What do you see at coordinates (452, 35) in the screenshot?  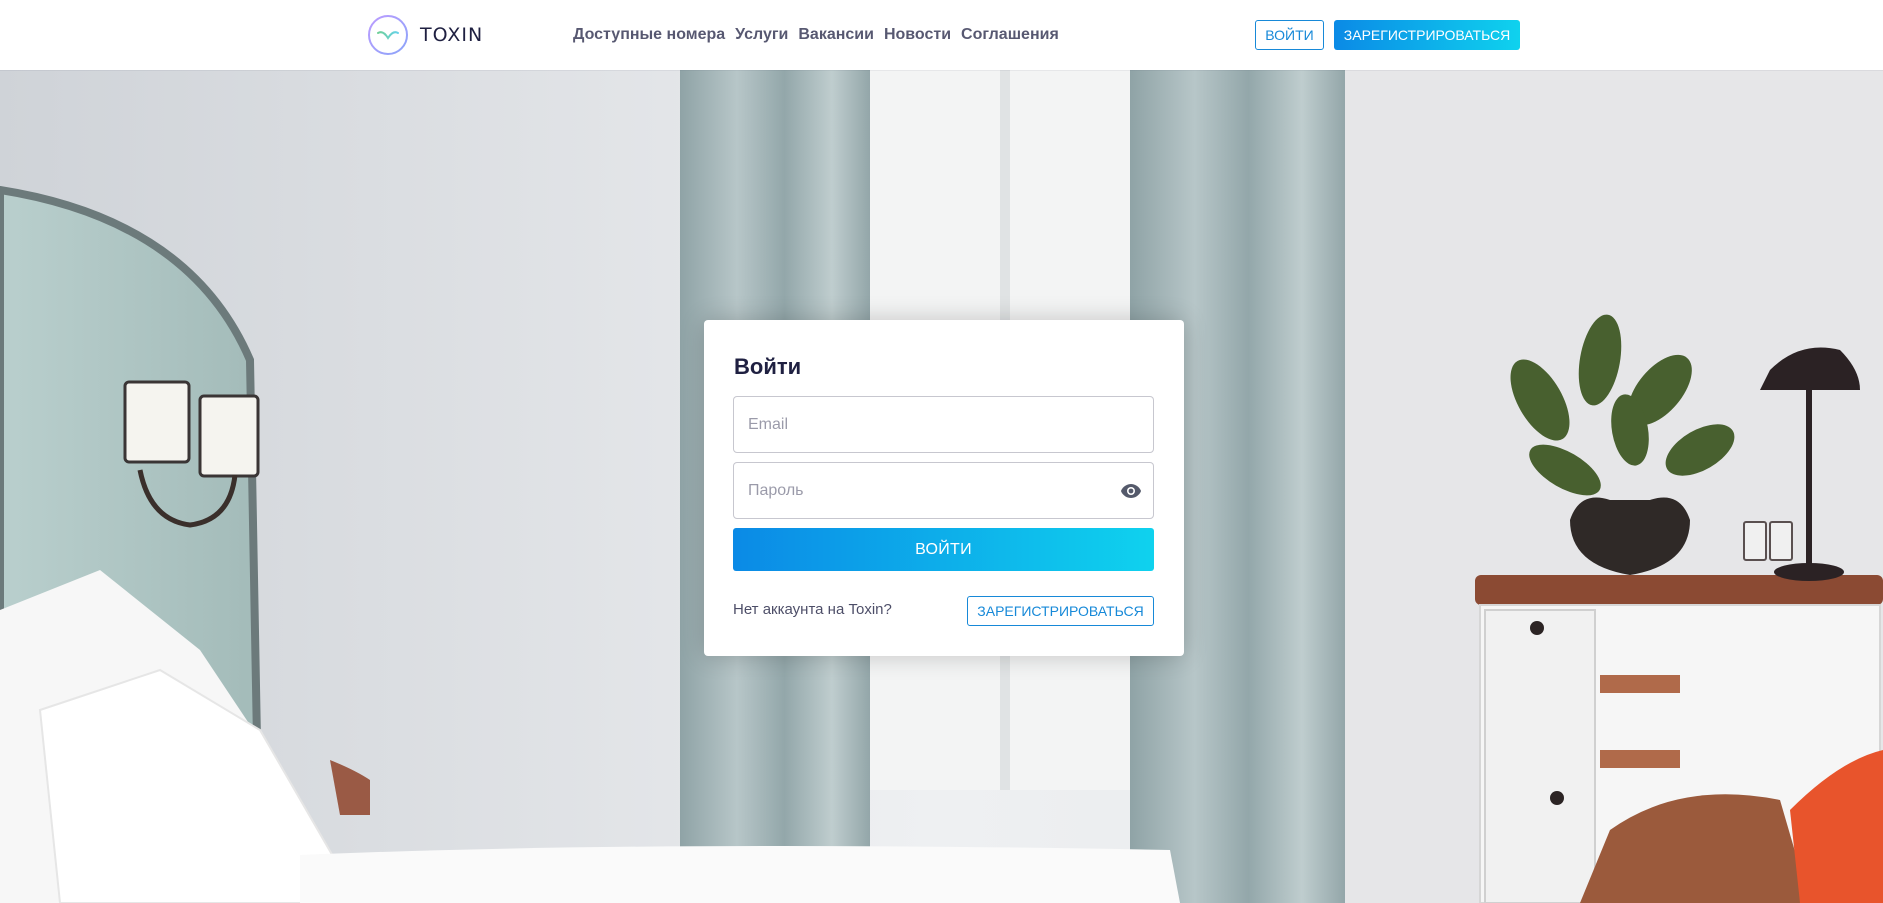 I see `logo-text: TOXIN` at bounding box center [452, 35].